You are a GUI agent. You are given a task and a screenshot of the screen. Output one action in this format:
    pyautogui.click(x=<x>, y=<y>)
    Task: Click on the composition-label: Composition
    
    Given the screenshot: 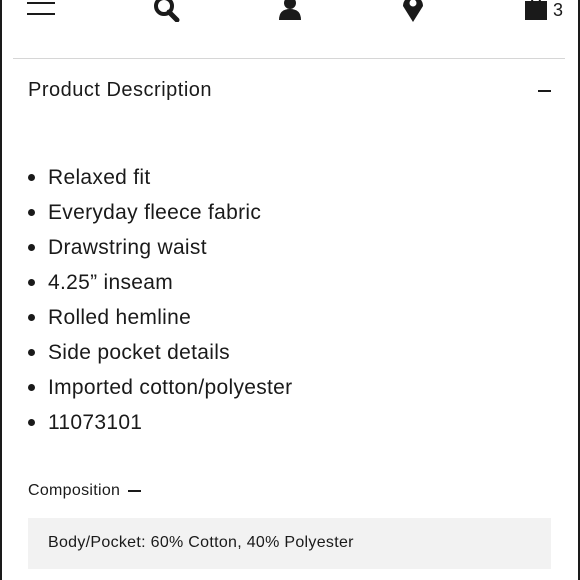 What is the action you would take?
    pyautogui.click(x=74, y=490)
    